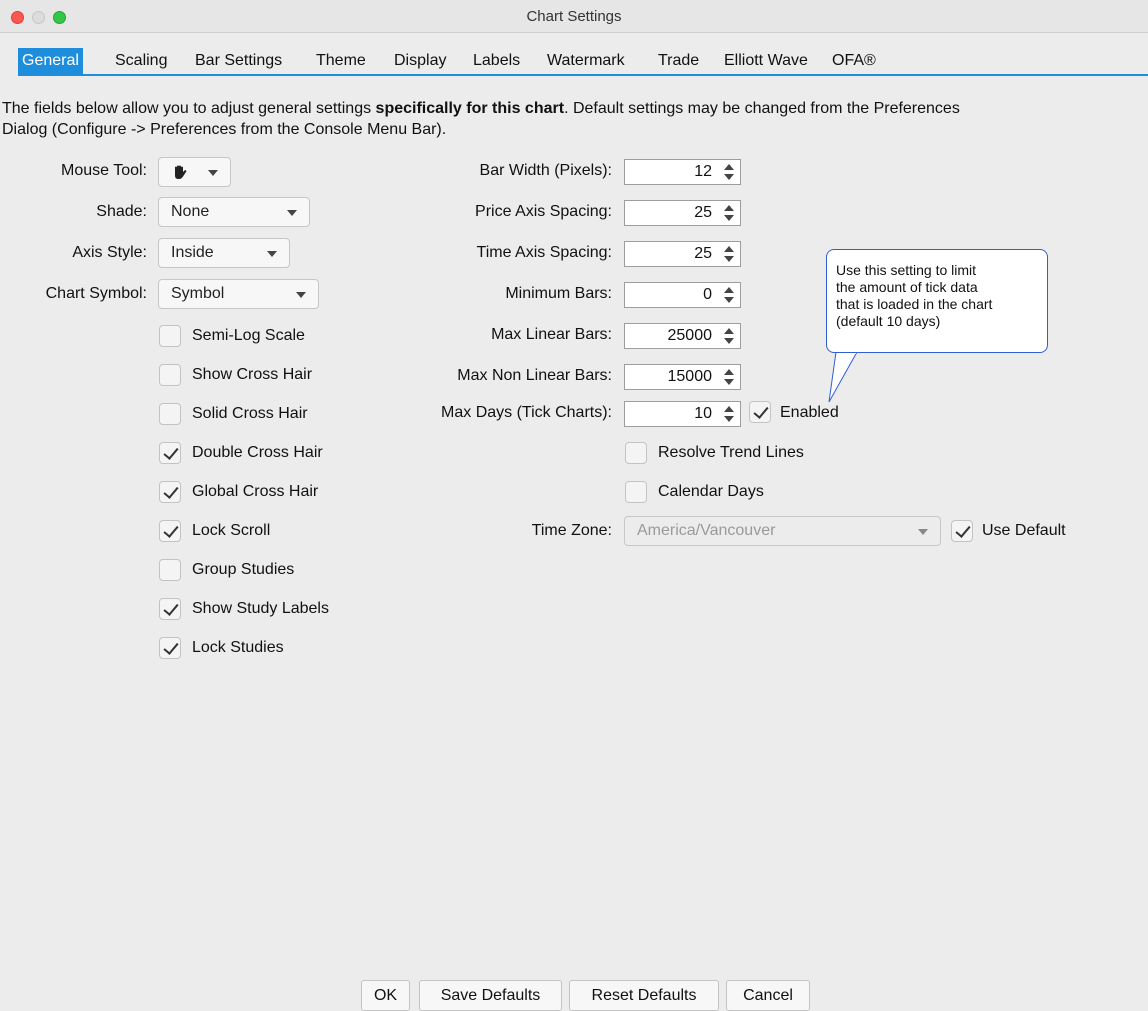  What do you see at coordinates (543, 211) in the screenshot?
I see `price-axis-spacing-label: Price Axis Spacing:` at bounding box center [543, 211].